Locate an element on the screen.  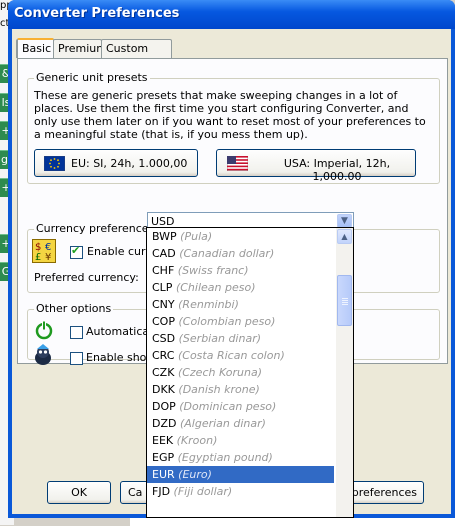
automatically-label: Automaticall is located at coordinates (121, 331).